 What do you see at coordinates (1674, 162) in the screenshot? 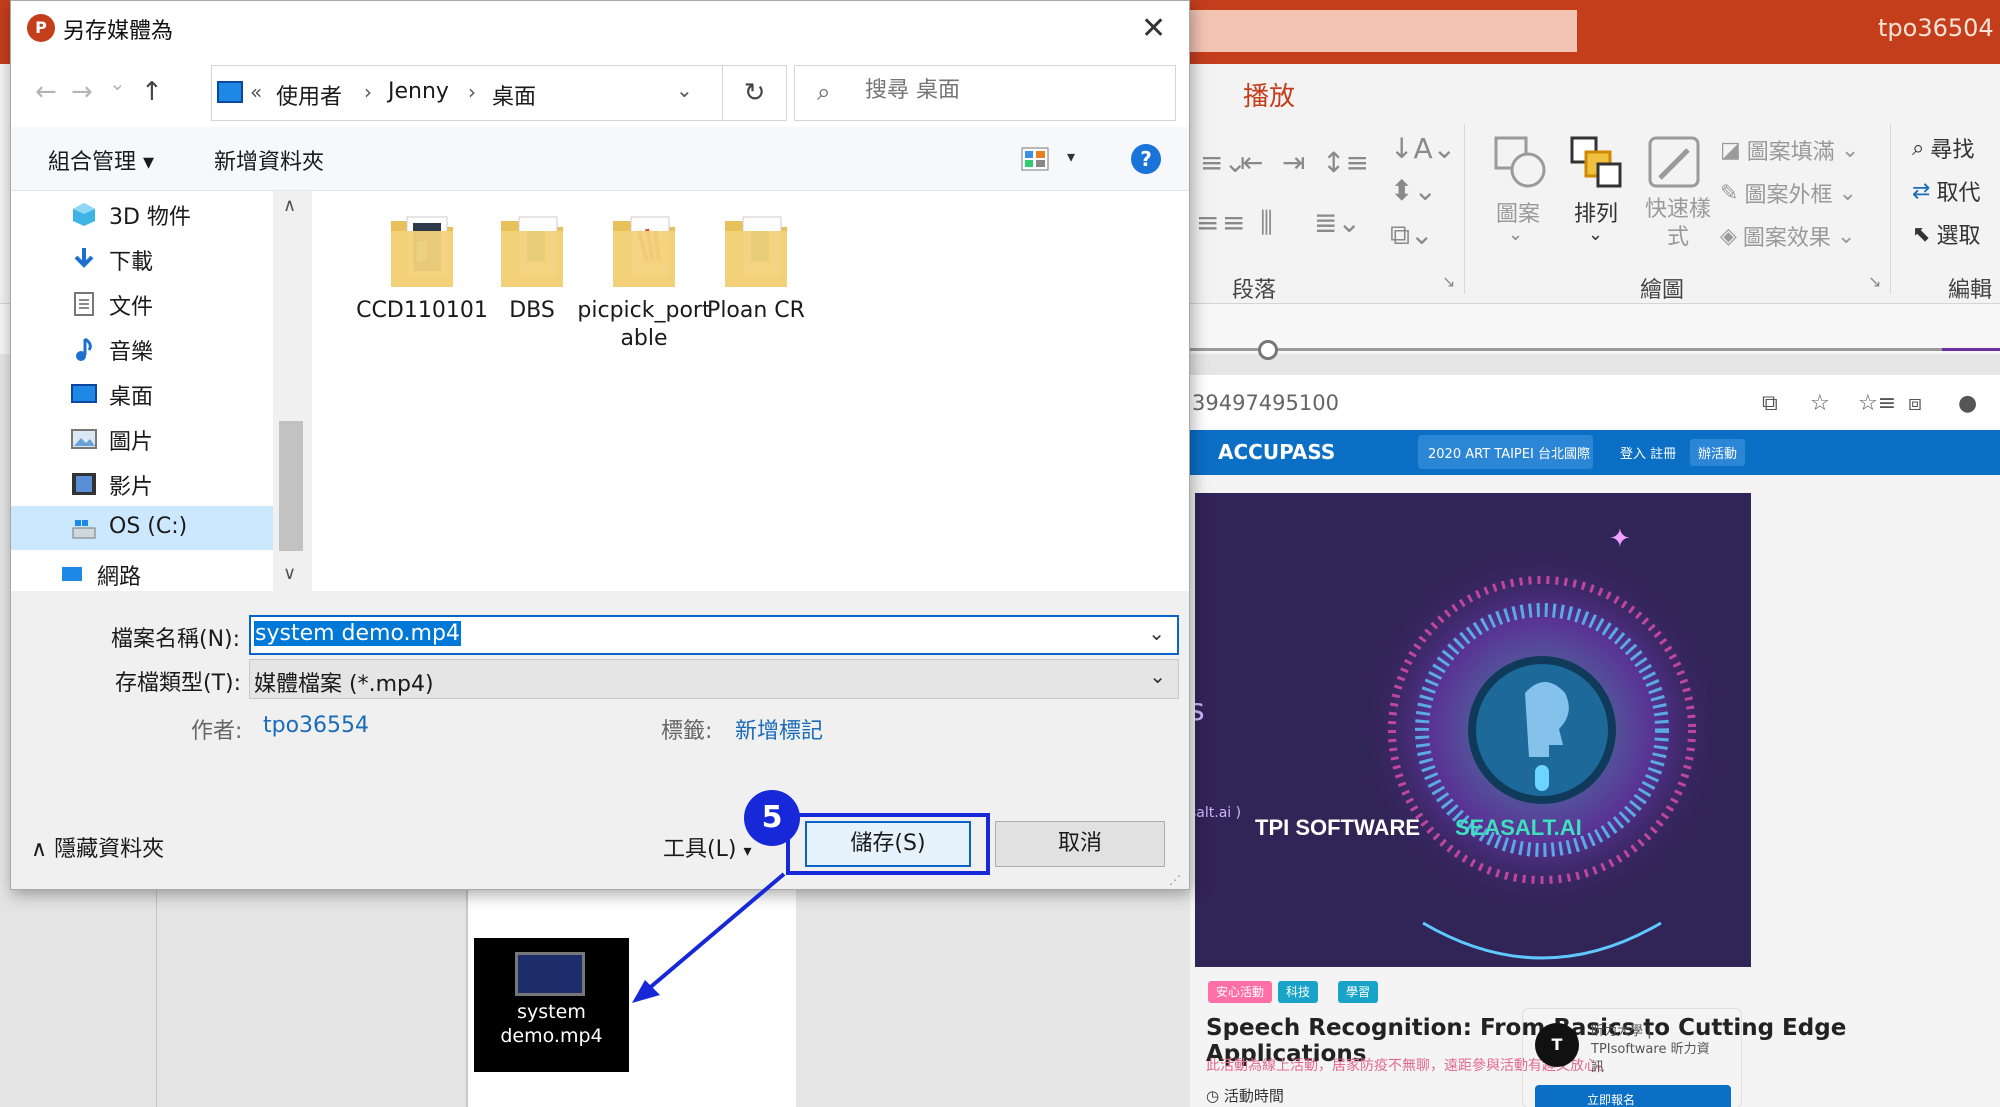
I see `quick-styles-icon` at bounding box center [1674, 162].